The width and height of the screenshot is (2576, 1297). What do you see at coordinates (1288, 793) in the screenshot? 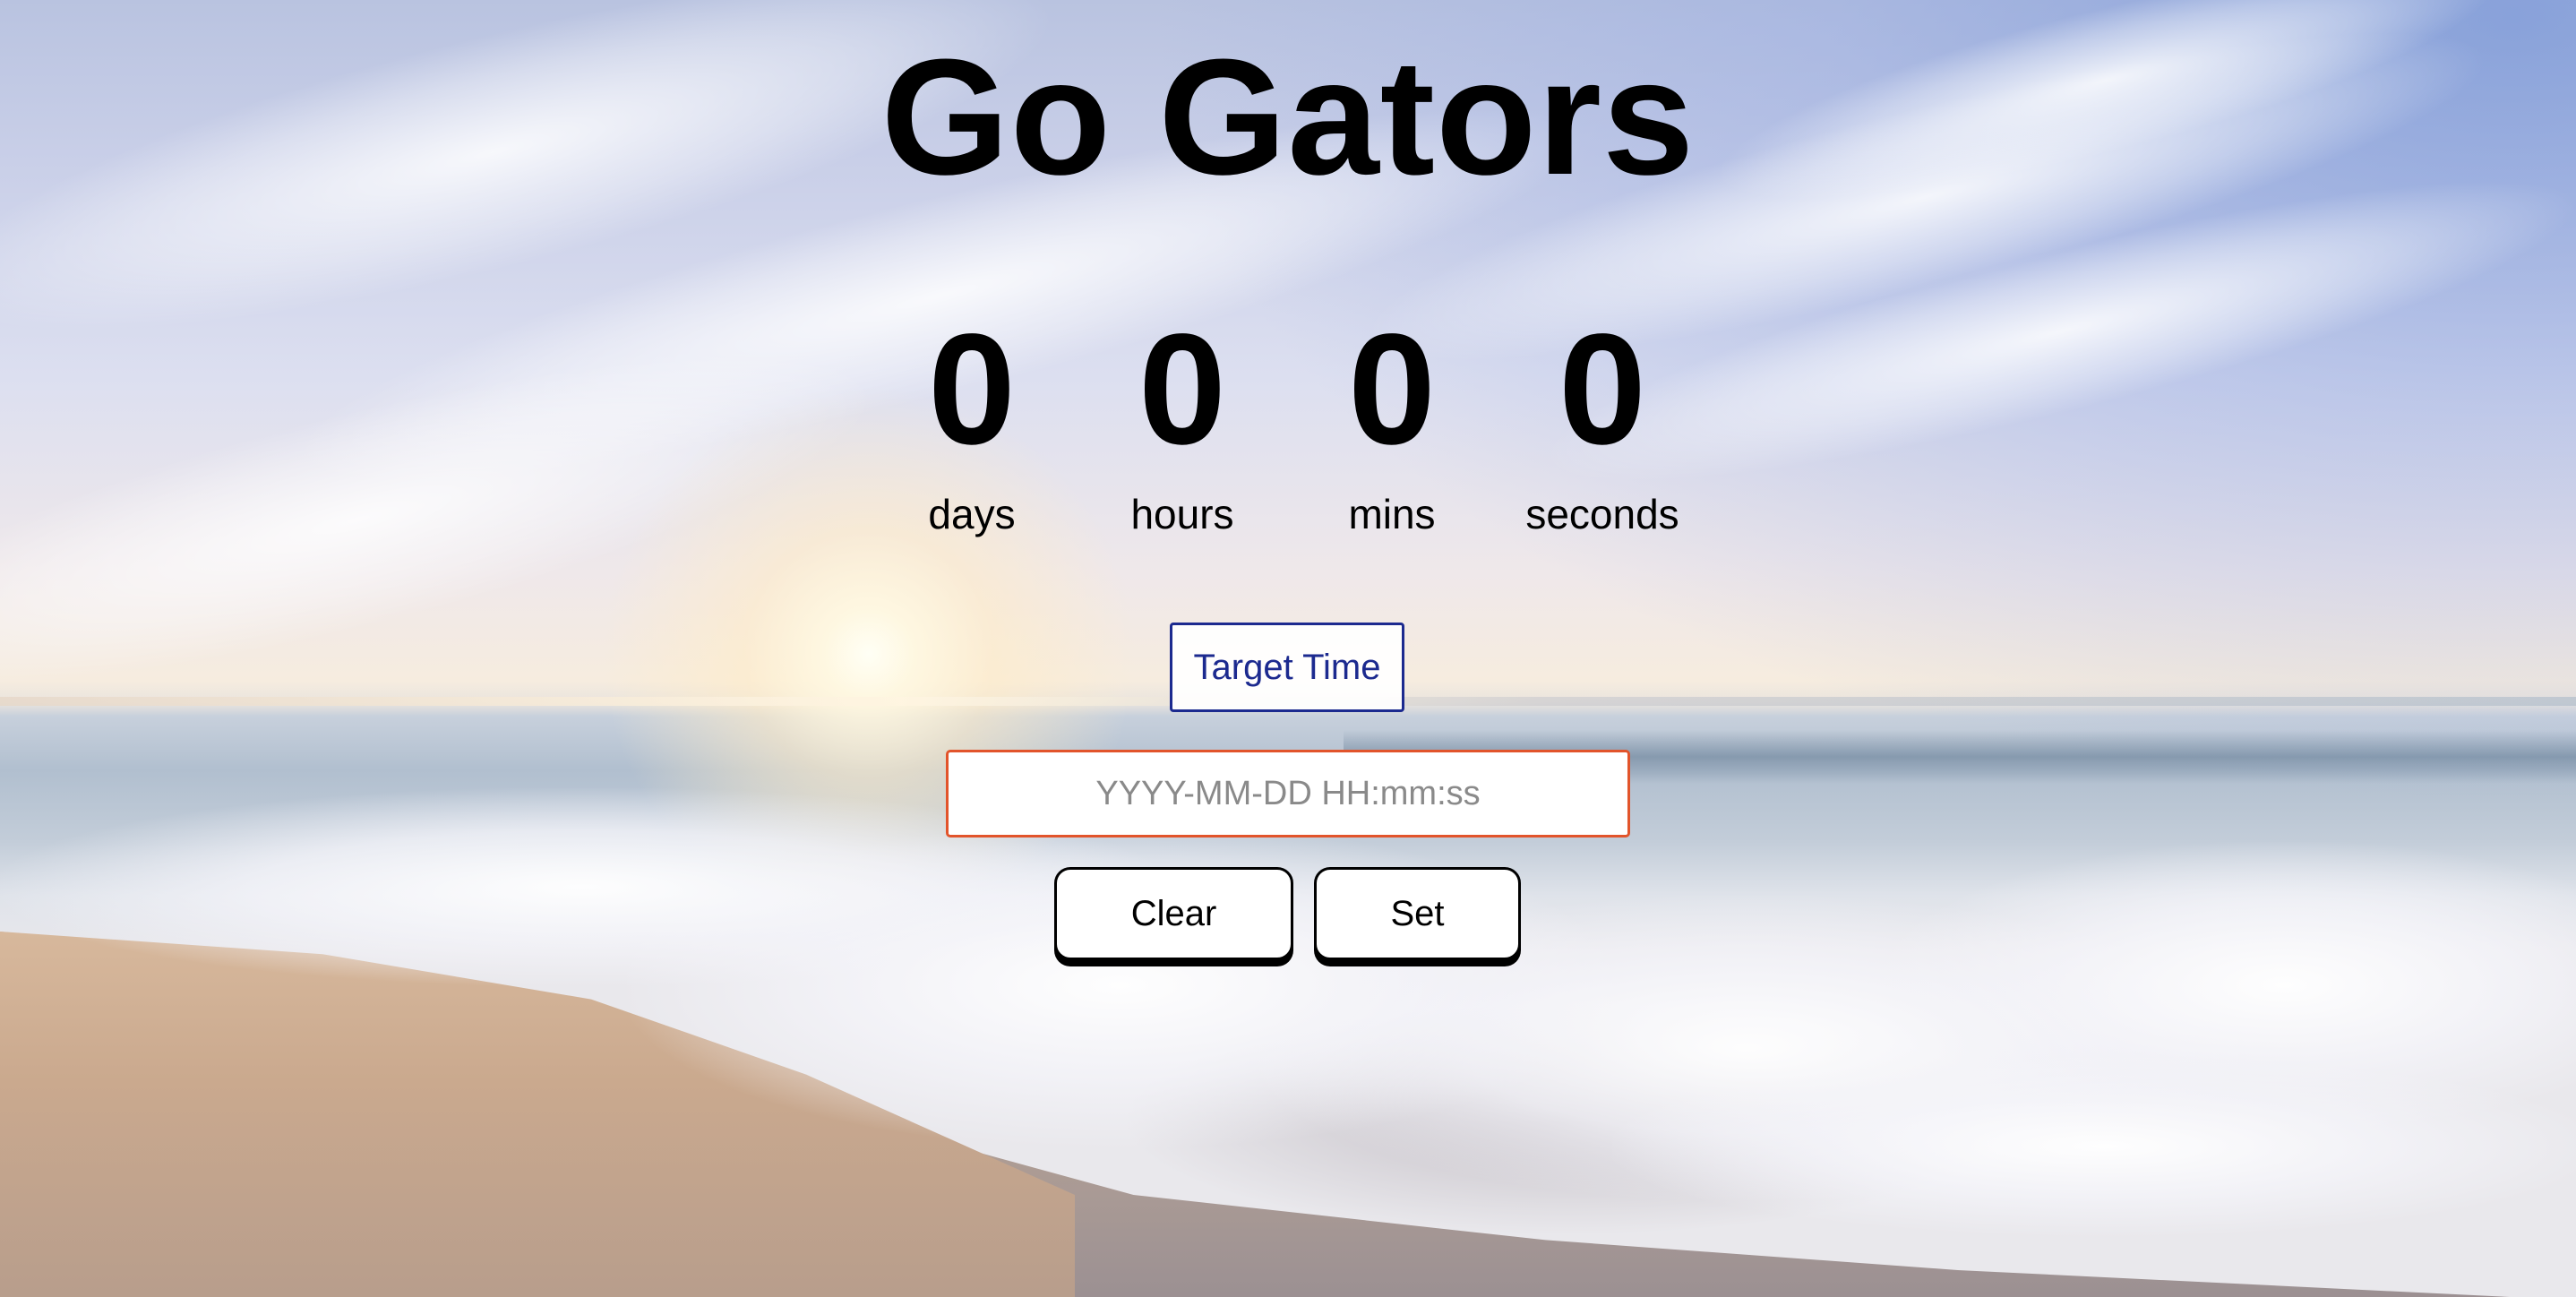
I see `target-time-input` at bounding box center [1288, 793].